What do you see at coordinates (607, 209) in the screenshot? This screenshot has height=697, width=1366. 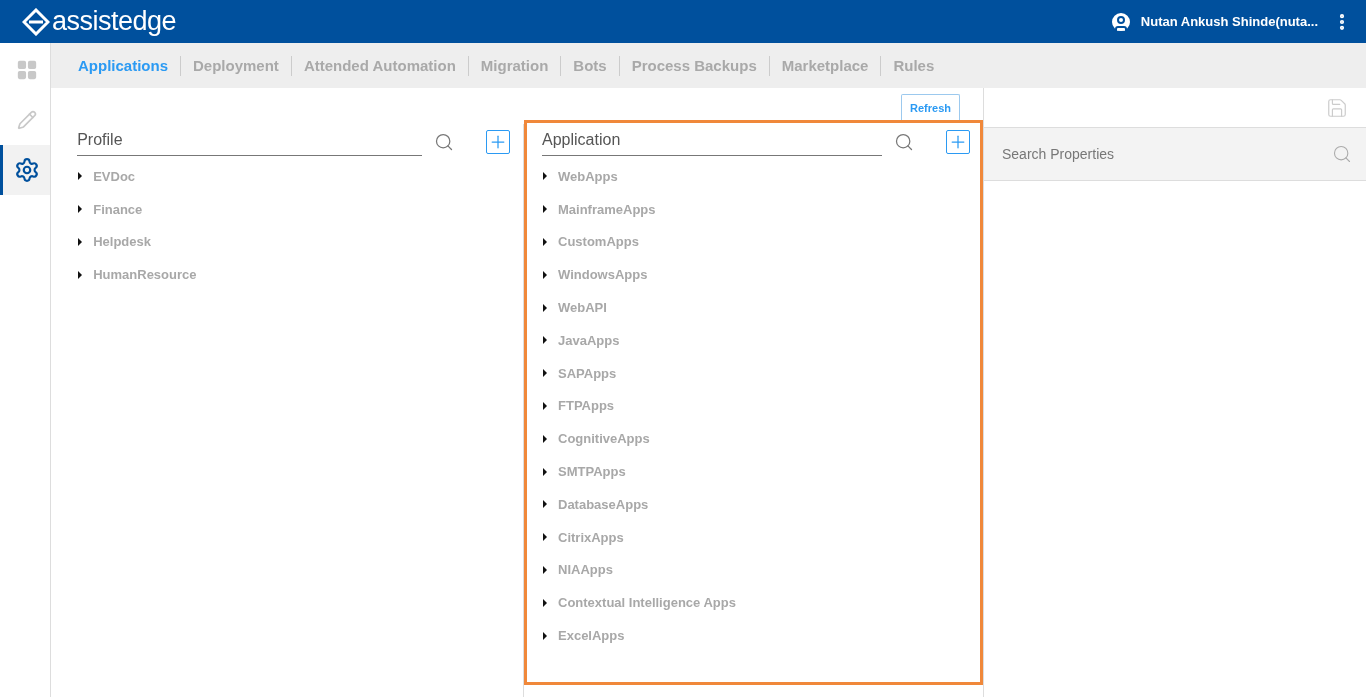 I see `tree-item: MainframeApps` at bounding box center [607, 209].